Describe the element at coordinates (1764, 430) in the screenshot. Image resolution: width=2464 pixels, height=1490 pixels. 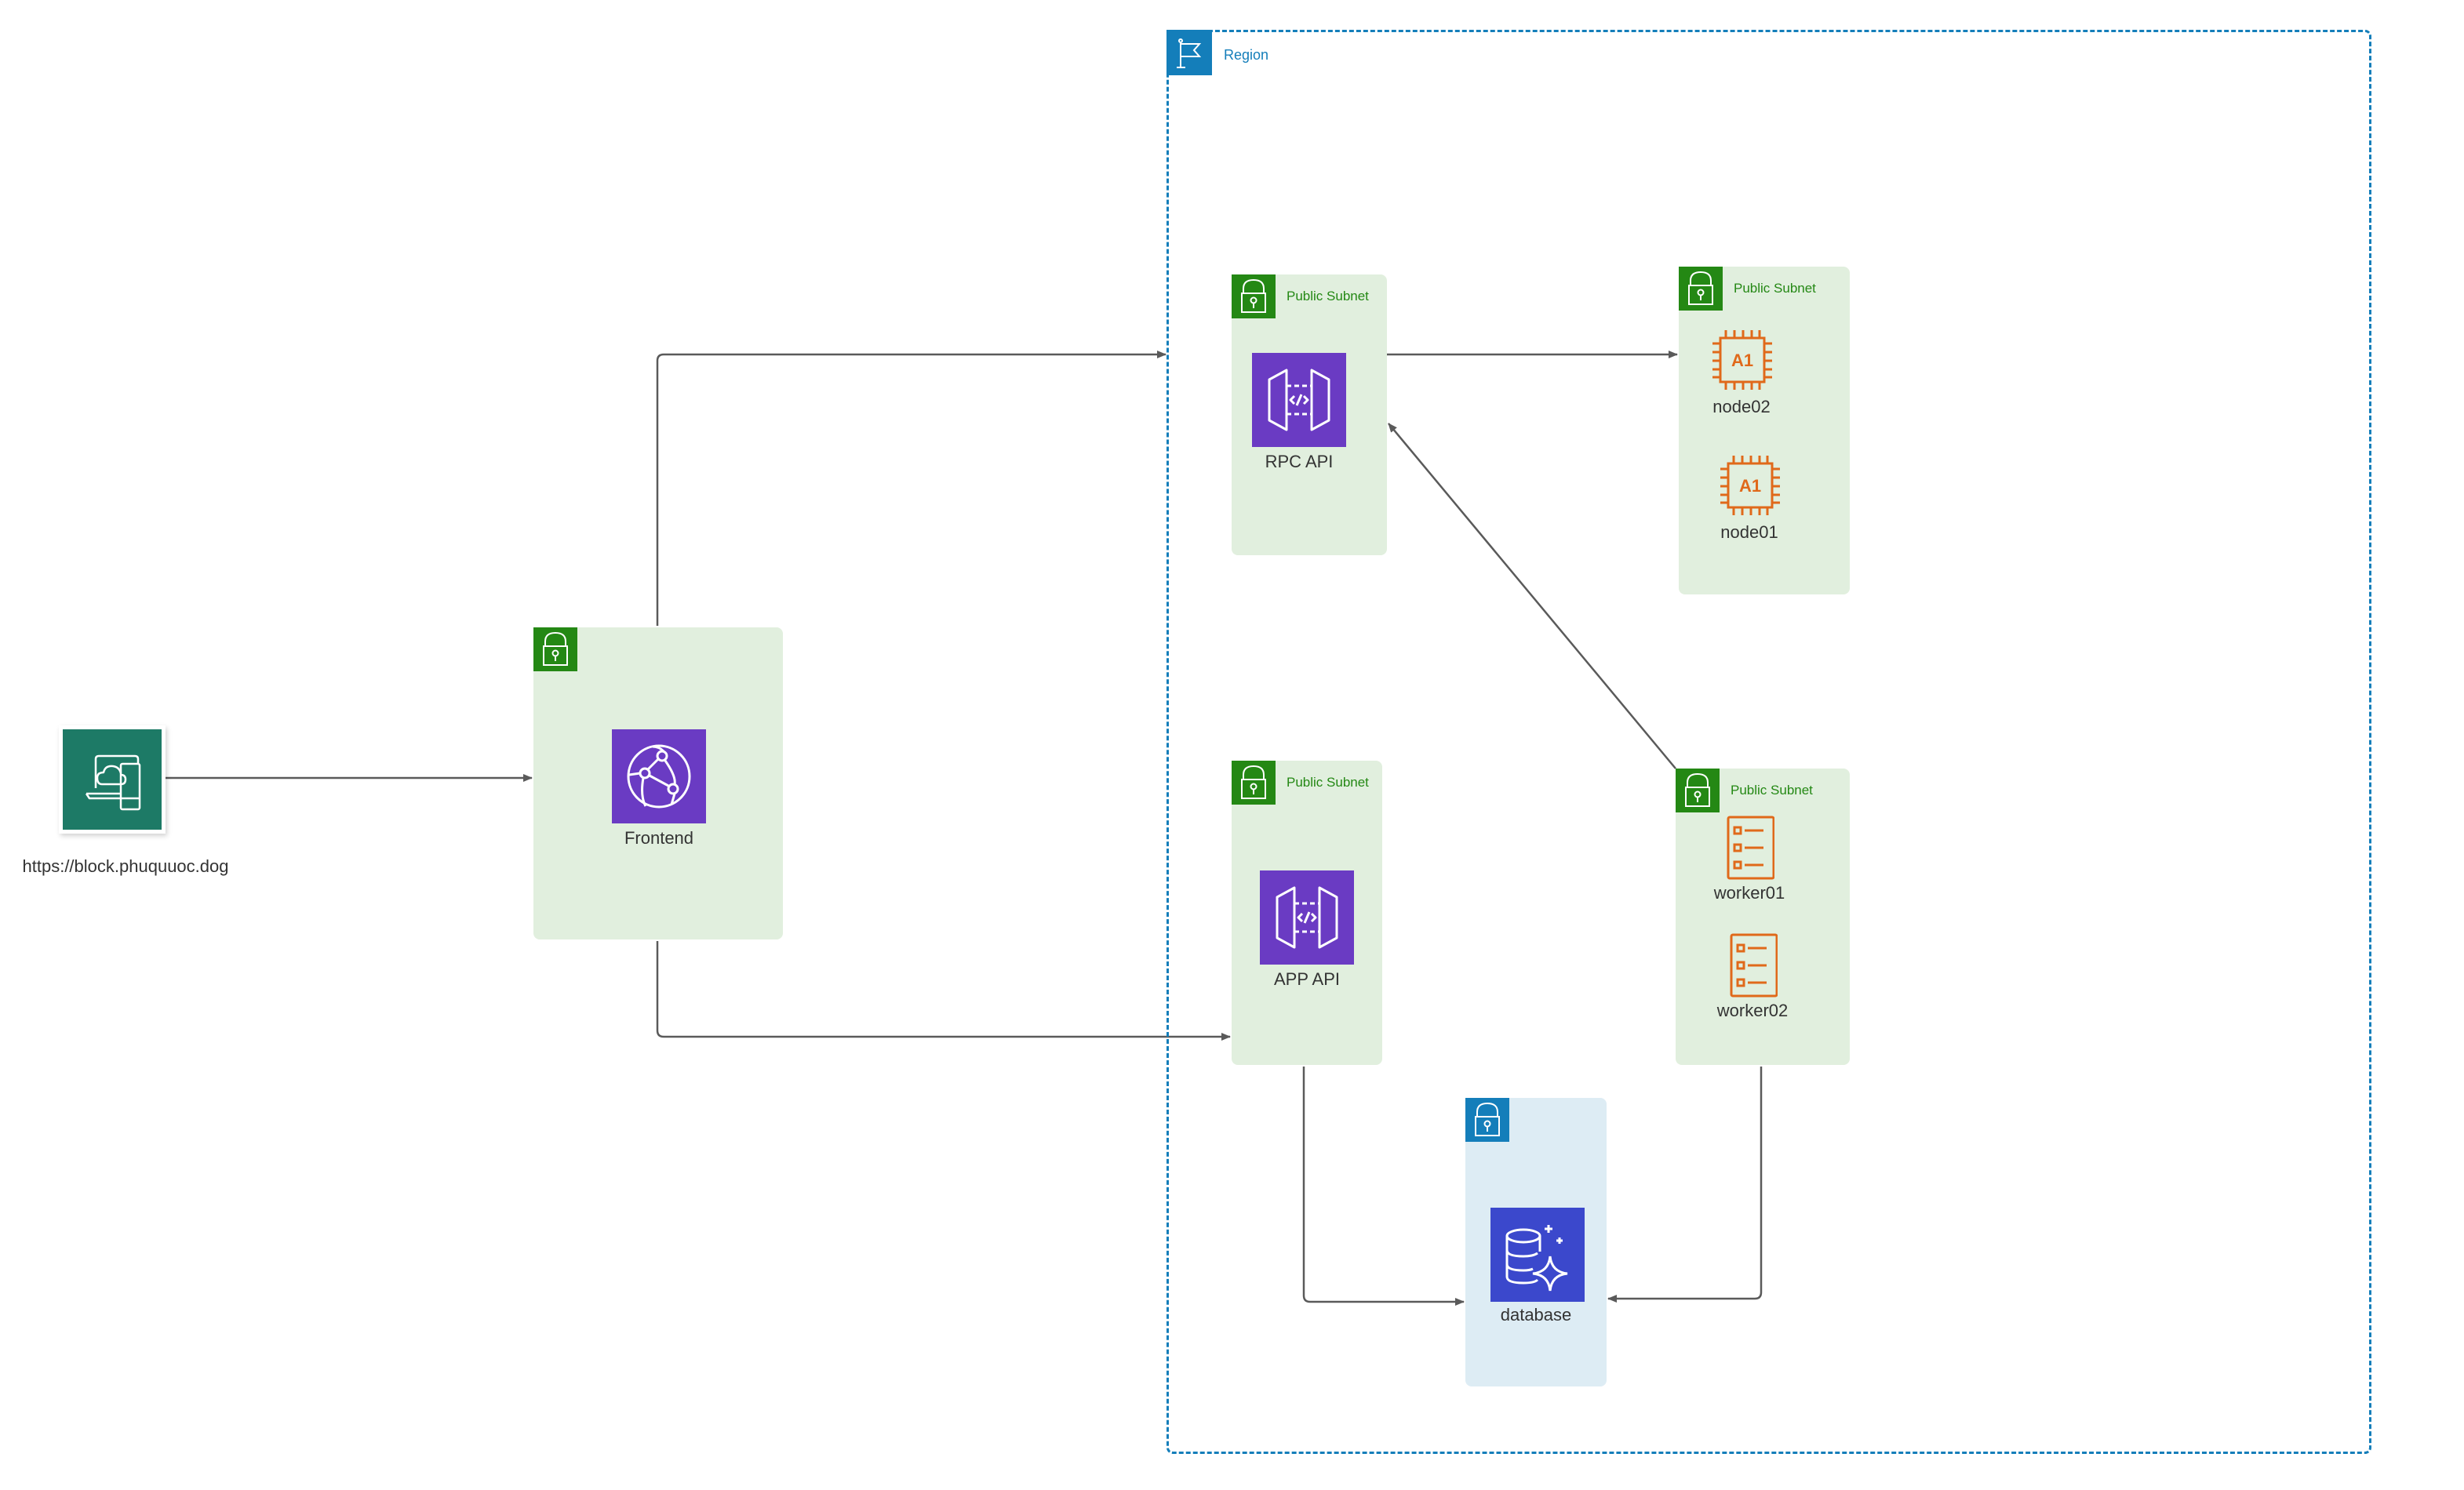
I see `node-subnet: Public Subnet` at that location.